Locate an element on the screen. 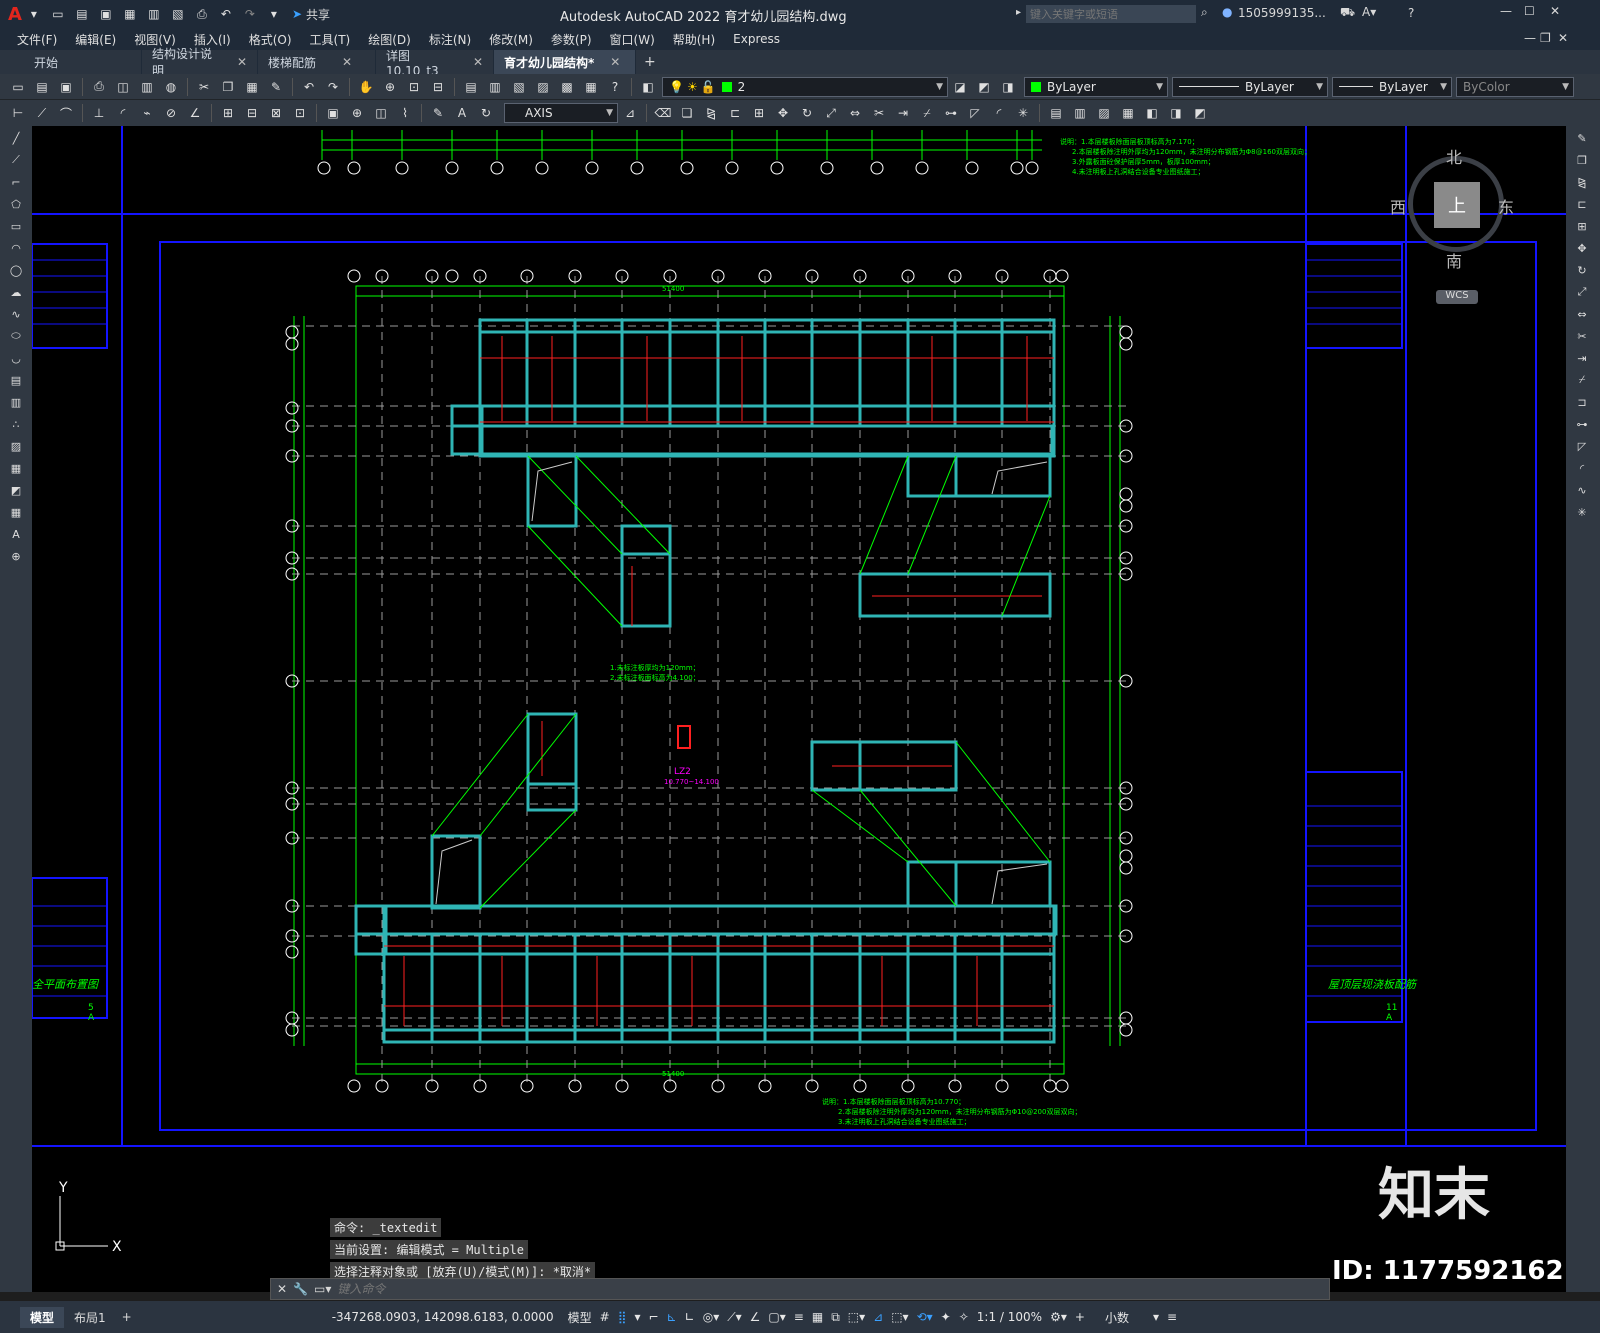  layer-thaw-icon: ☀ is located at coordinates (692, 87).